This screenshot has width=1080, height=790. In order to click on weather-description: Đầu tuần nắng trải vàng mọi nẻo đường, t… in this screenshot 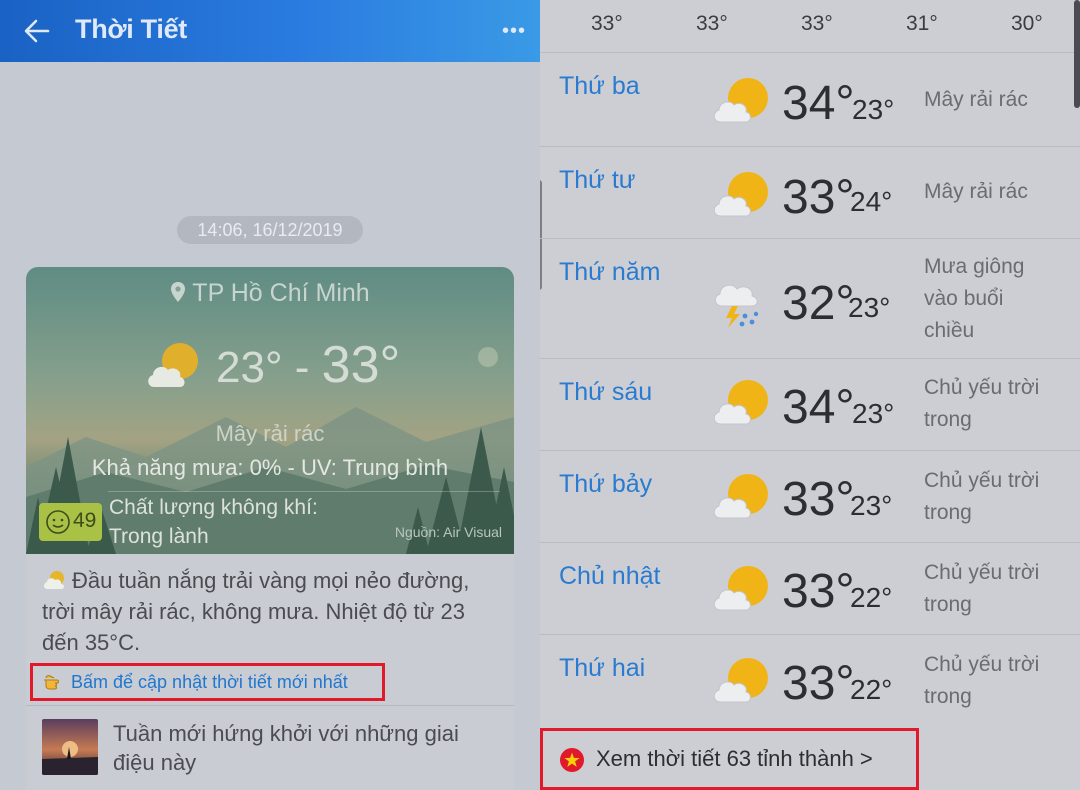, I will do `click(272, 611)`.